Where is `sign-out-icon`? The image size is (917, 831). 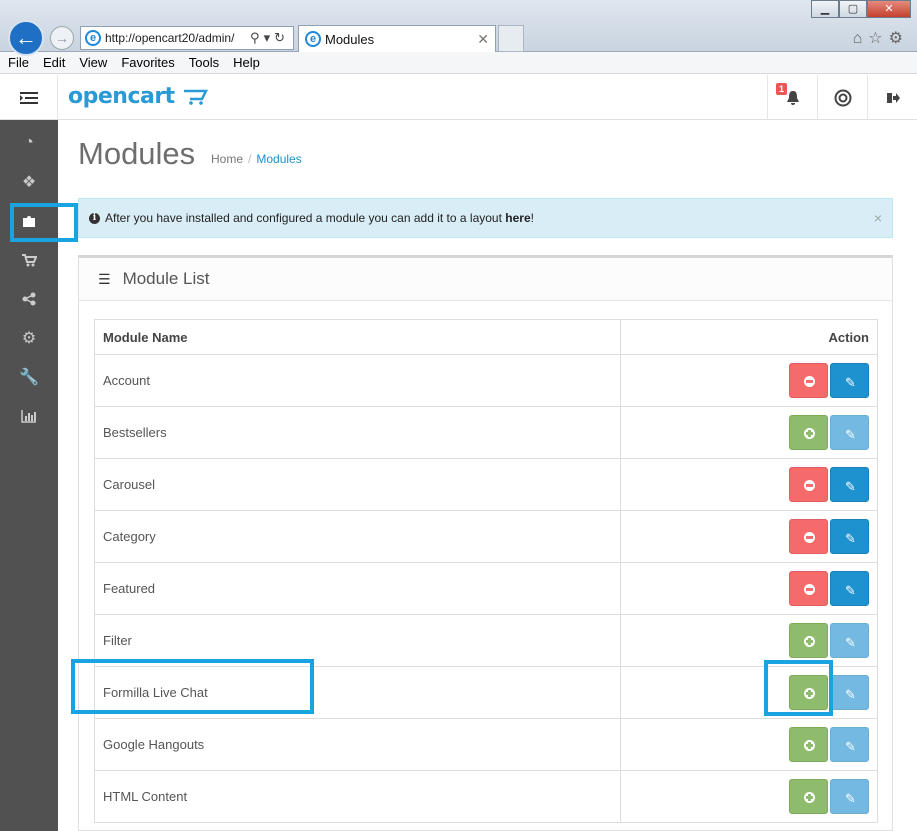
sign-out-icon is located at coordinates (893, 97).